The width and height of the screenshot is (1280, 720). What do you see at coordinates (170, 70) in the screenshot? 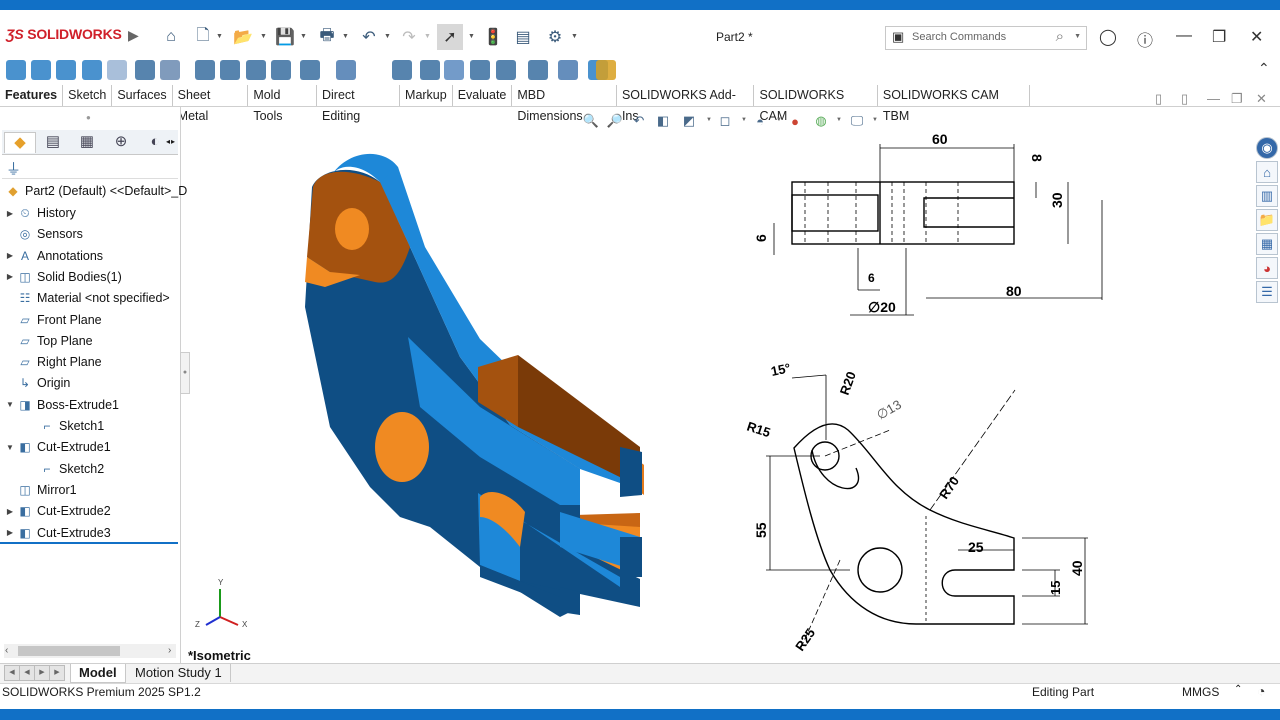
I see `hole-wizard-icon` at bounding box center [170, 70].